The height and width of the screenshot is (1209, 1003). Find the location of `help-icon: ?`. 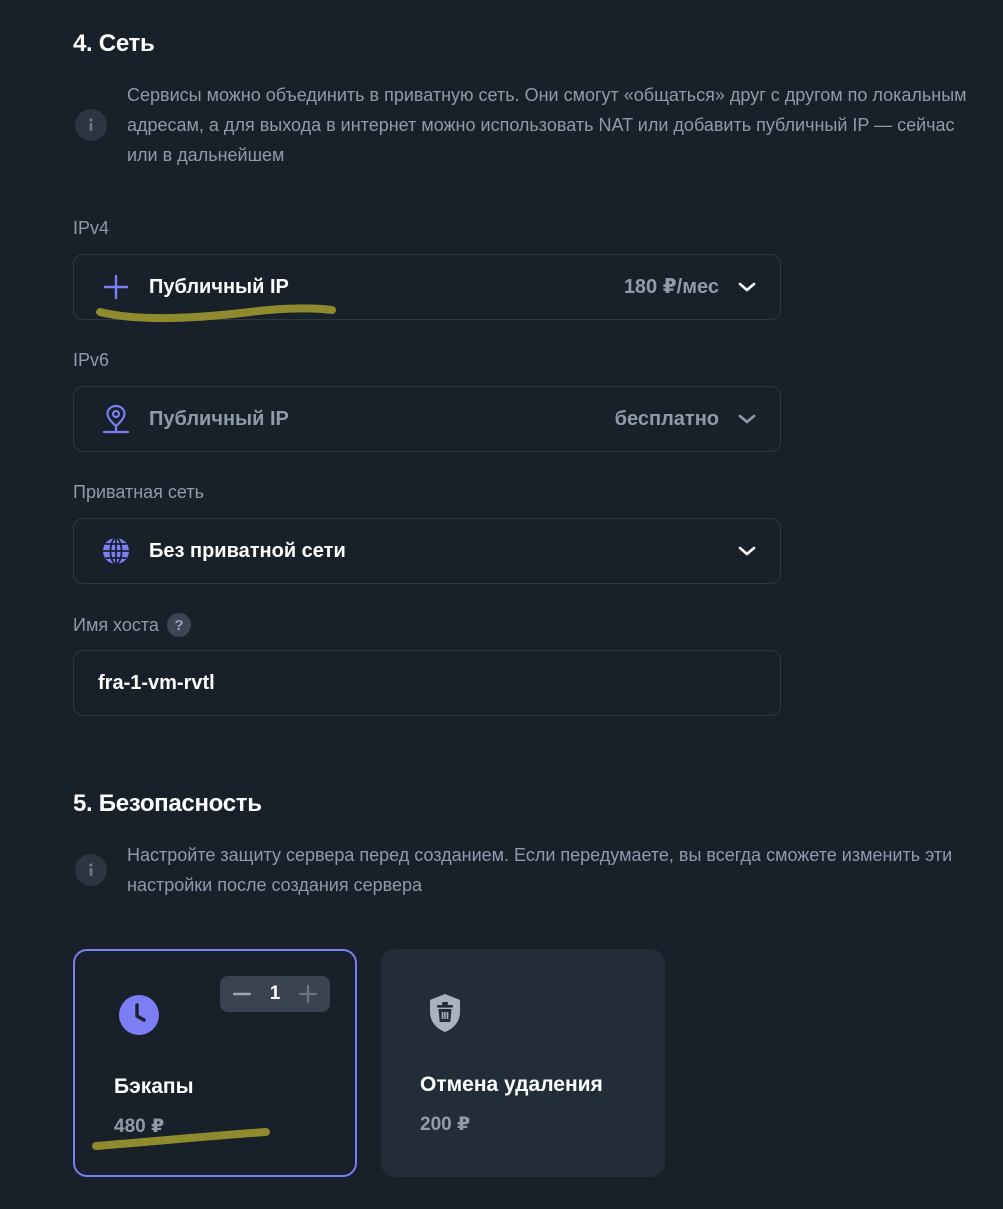

help-icon: ? is located at coordinates (178, 625).